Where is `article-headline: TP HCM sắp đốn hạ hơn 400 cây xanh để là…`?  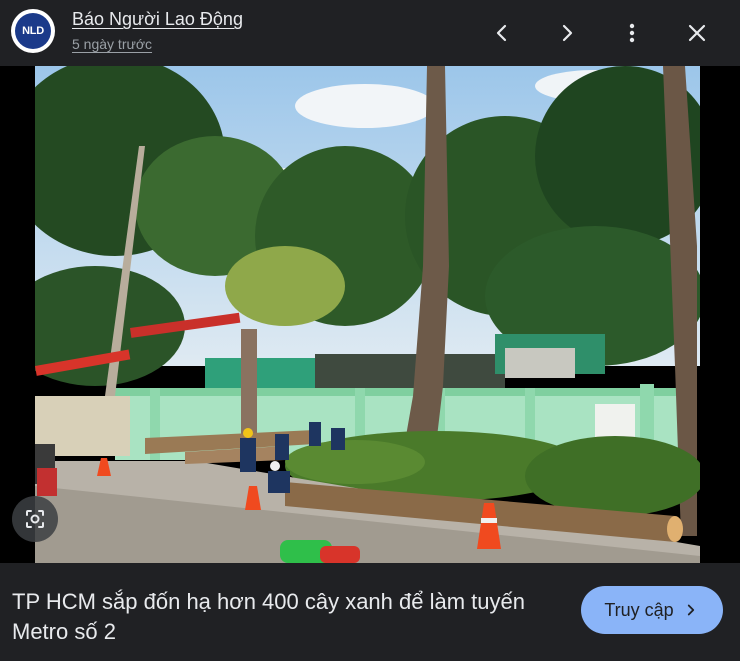 article-headline: TP HCM sắp đốn hạ hơn 400 cây xanh để là… is located at coordinates (282, 617).